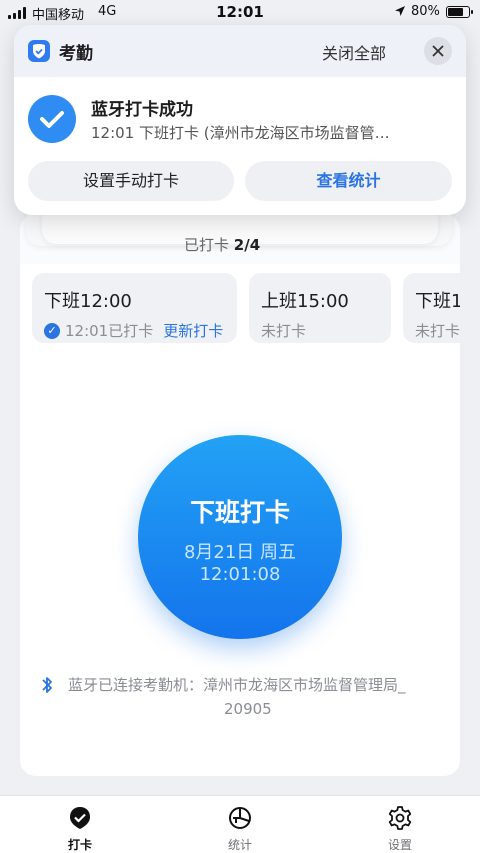  Describe the element at coordinates (239, 845) in the screenshot. I see `tab-label: 统计` at that location.